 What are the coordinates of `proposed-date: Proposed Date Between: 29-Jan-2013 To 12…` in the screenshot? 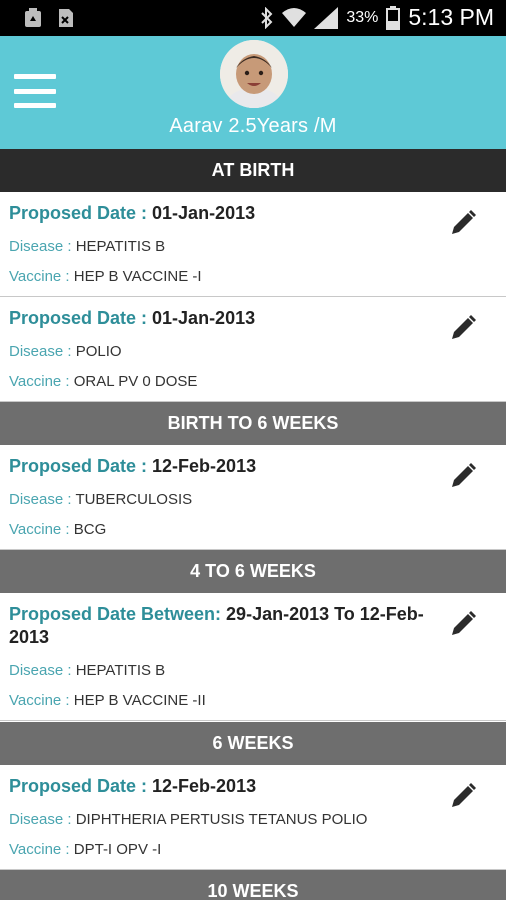 It's located at (216, 625).